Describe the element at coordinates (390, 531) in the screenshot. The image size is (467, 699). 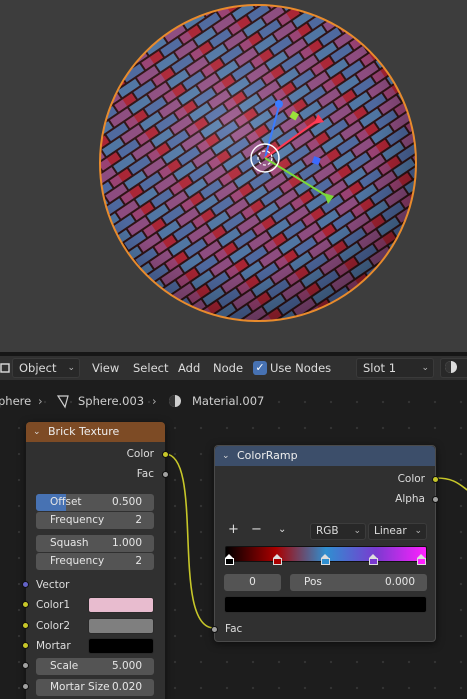
I see `interpolation-label: Linear` at that location.